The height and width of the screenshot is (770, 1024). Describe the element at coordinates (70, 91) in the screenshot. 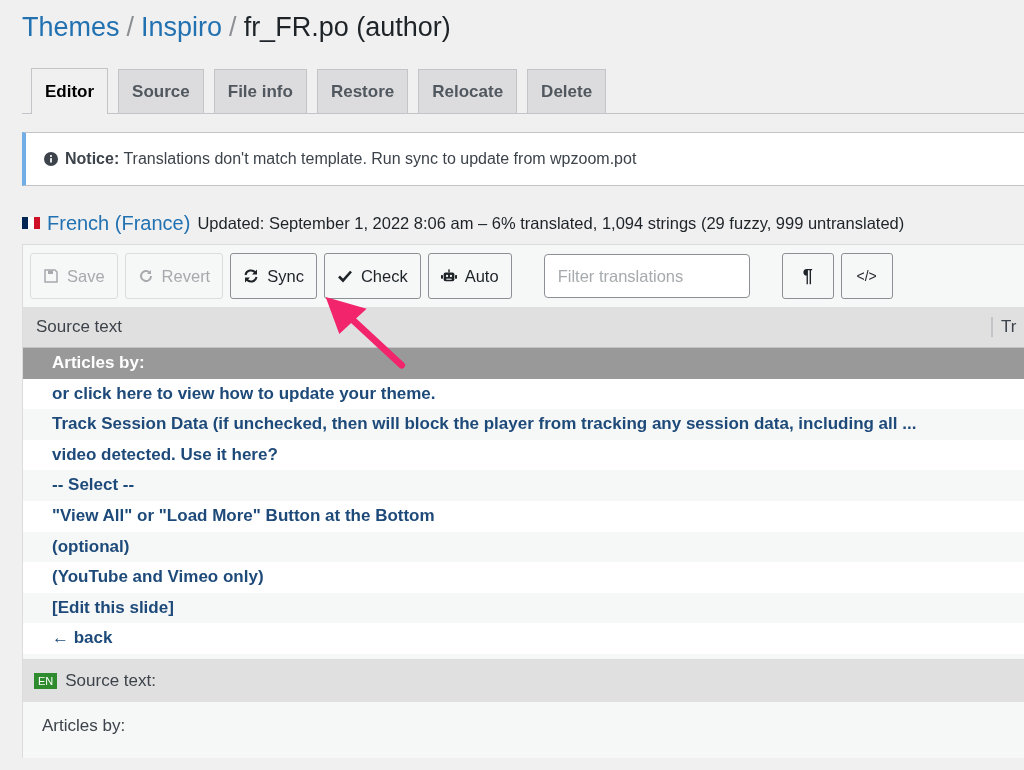

I see `tab: Editor` at that location.